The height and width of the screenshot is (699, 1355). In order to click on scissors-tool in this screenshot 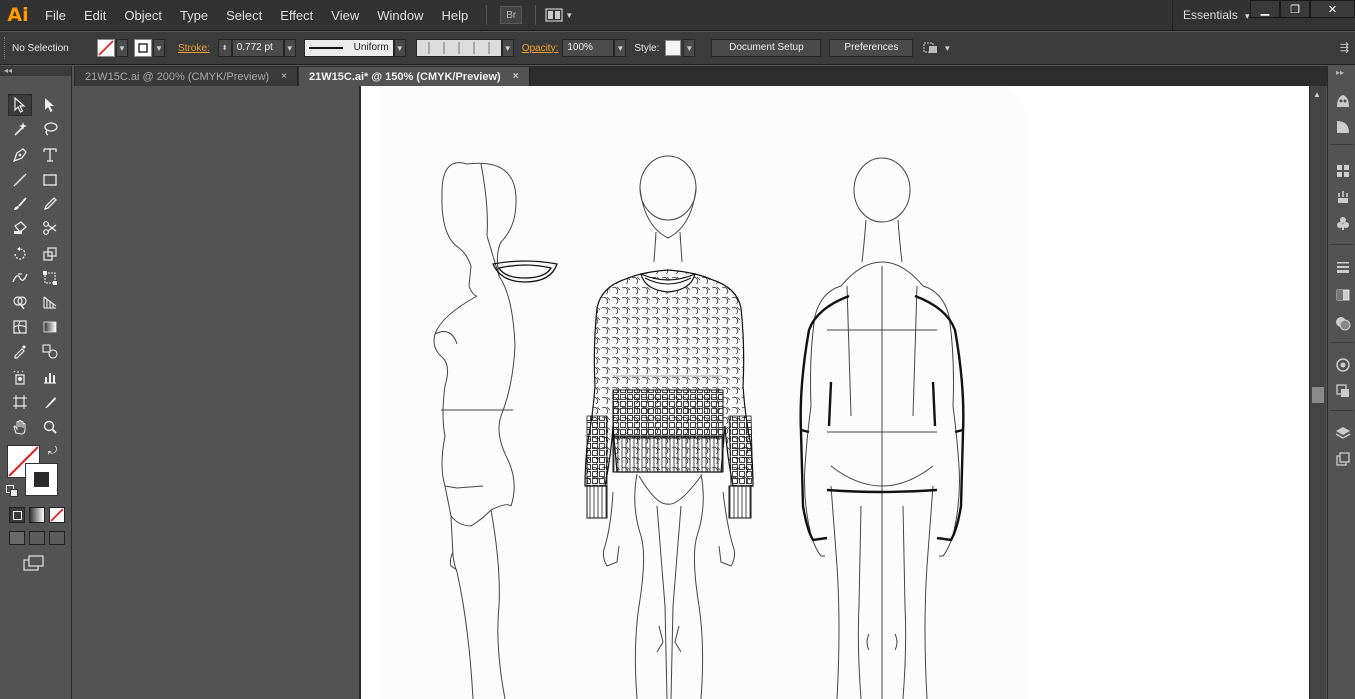, I will do `click(50, 228)`.